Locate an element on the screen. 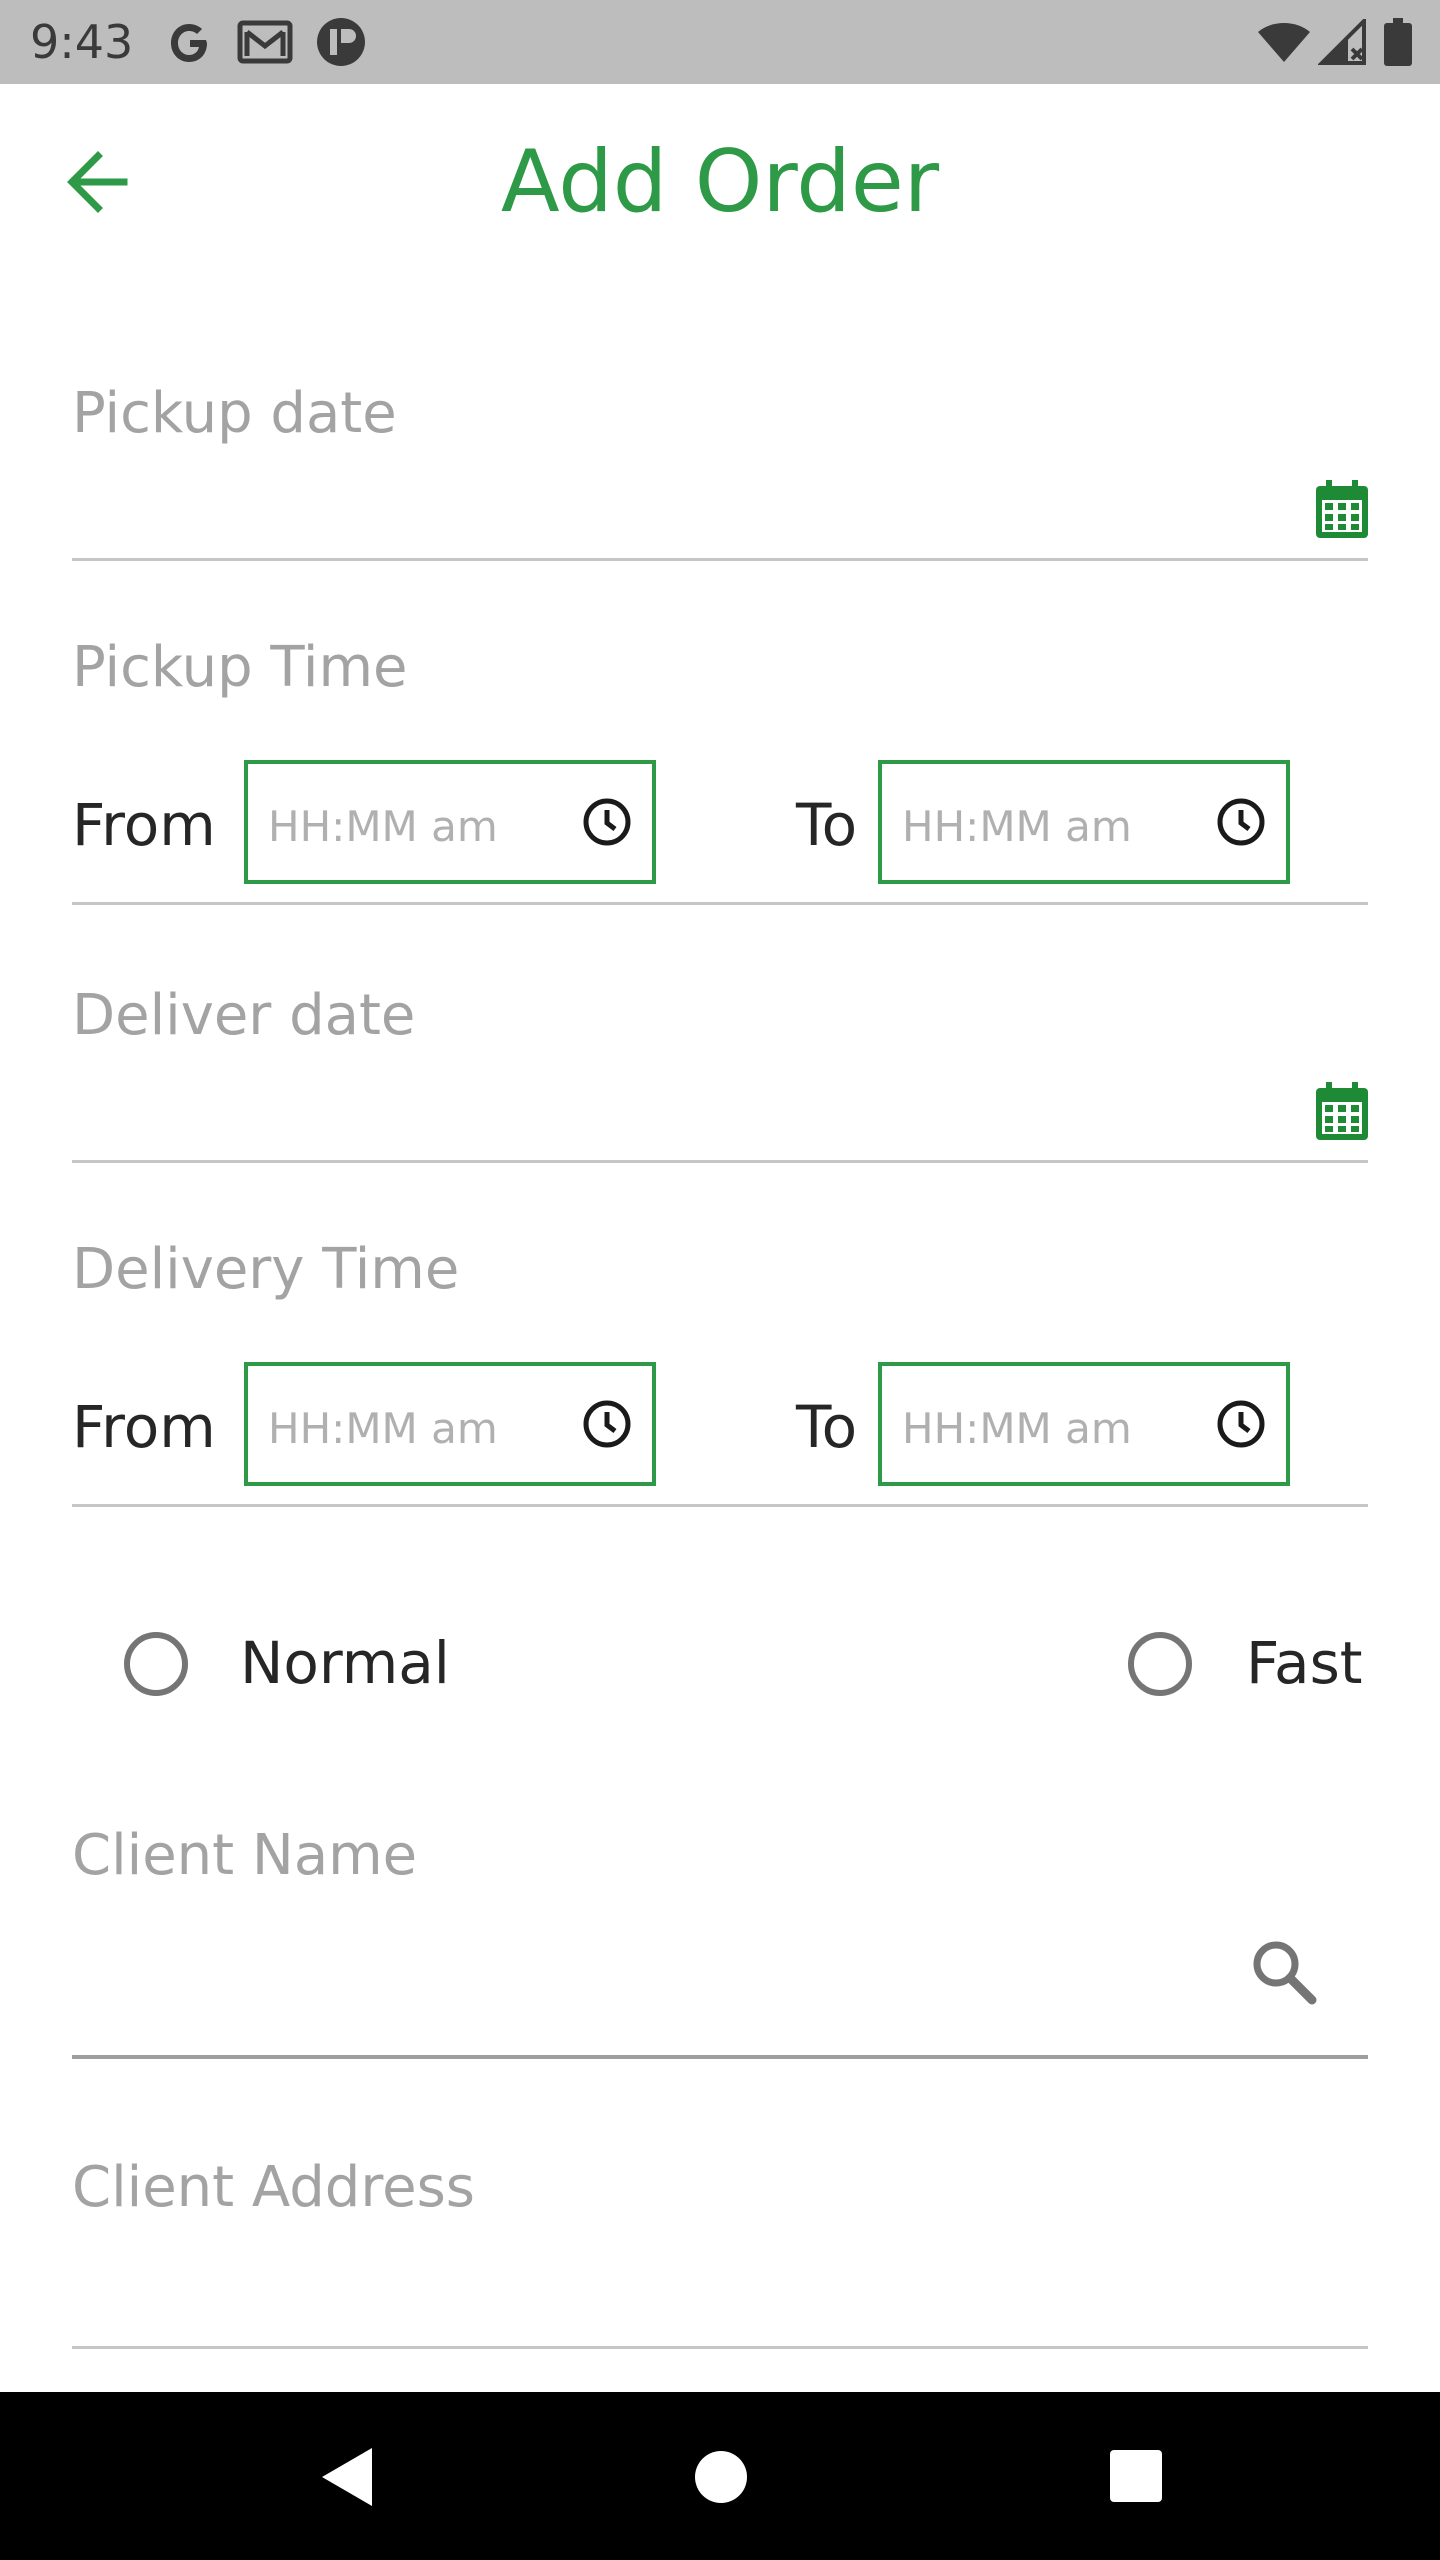  back-triangle-icon is located at coordinates (347, 2477).